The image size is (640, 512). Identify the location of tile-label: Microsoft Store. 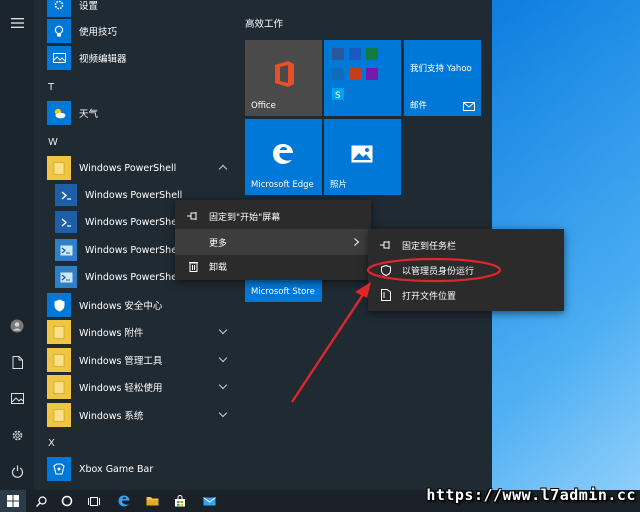
(283, 292).